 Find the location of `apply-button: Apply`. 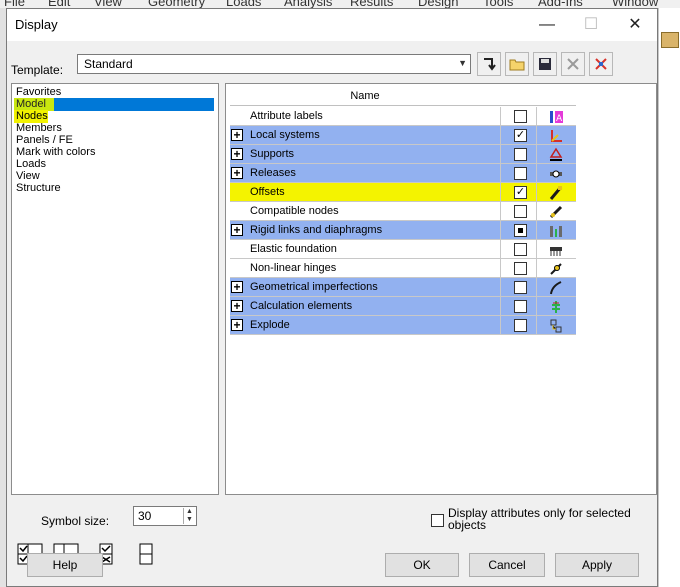

apply-button: Apply is located at coordinates (597, 565).